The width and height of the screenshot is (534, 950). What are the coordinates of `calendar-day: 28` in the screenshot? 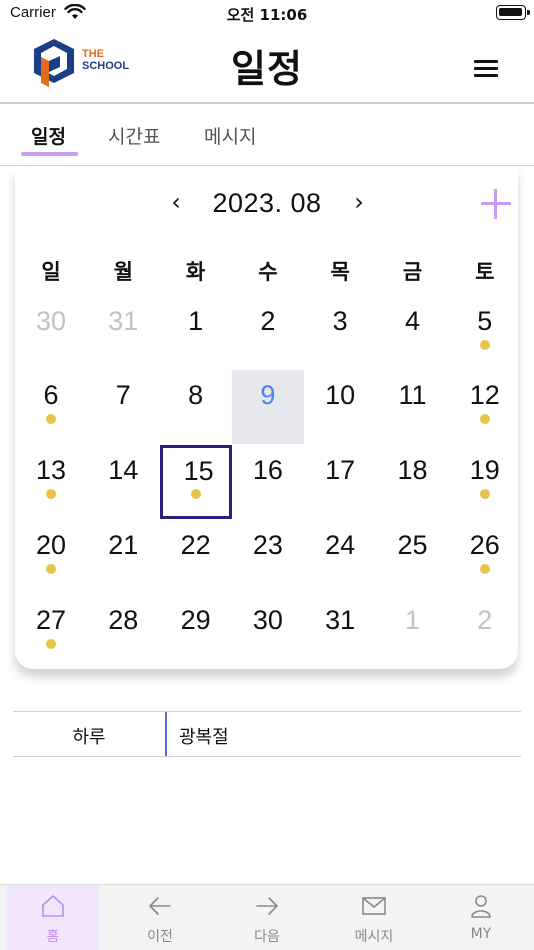 It's located at (123, 632).